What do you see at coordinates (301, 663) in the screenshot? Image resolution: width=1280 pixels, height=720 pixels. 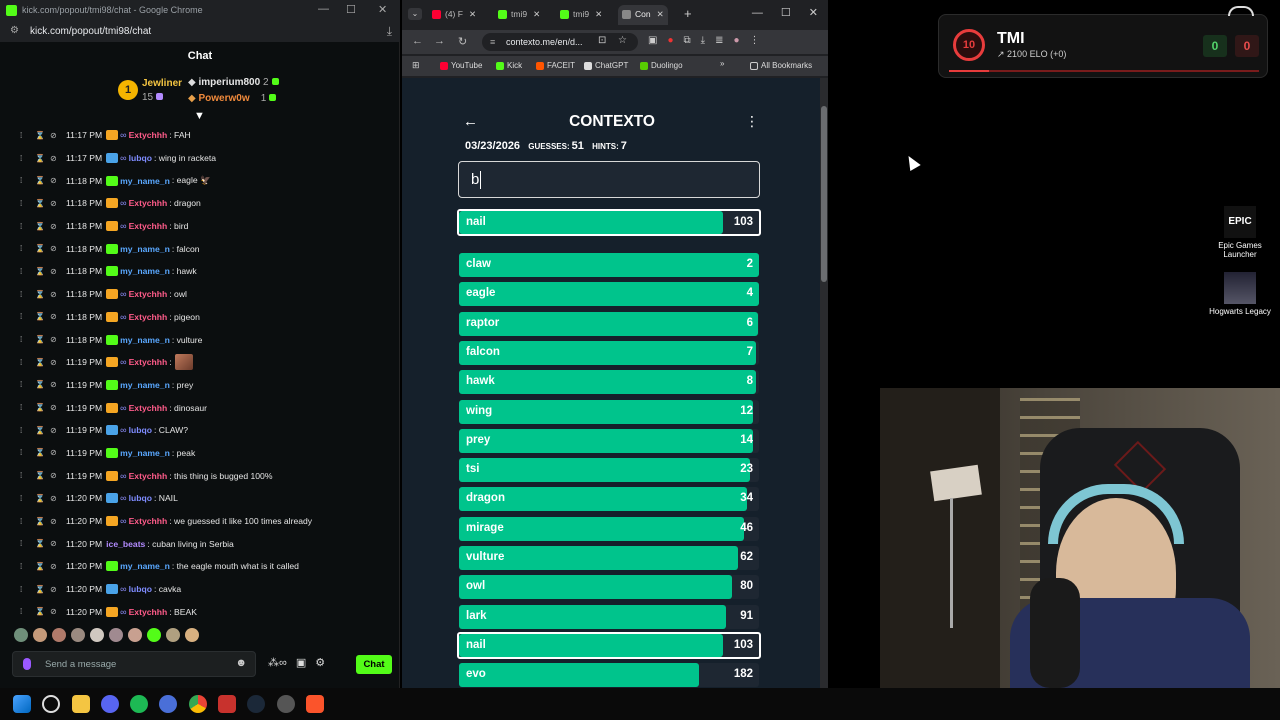 I see `gift-icon: ▣` at bounding box center [301, 663].